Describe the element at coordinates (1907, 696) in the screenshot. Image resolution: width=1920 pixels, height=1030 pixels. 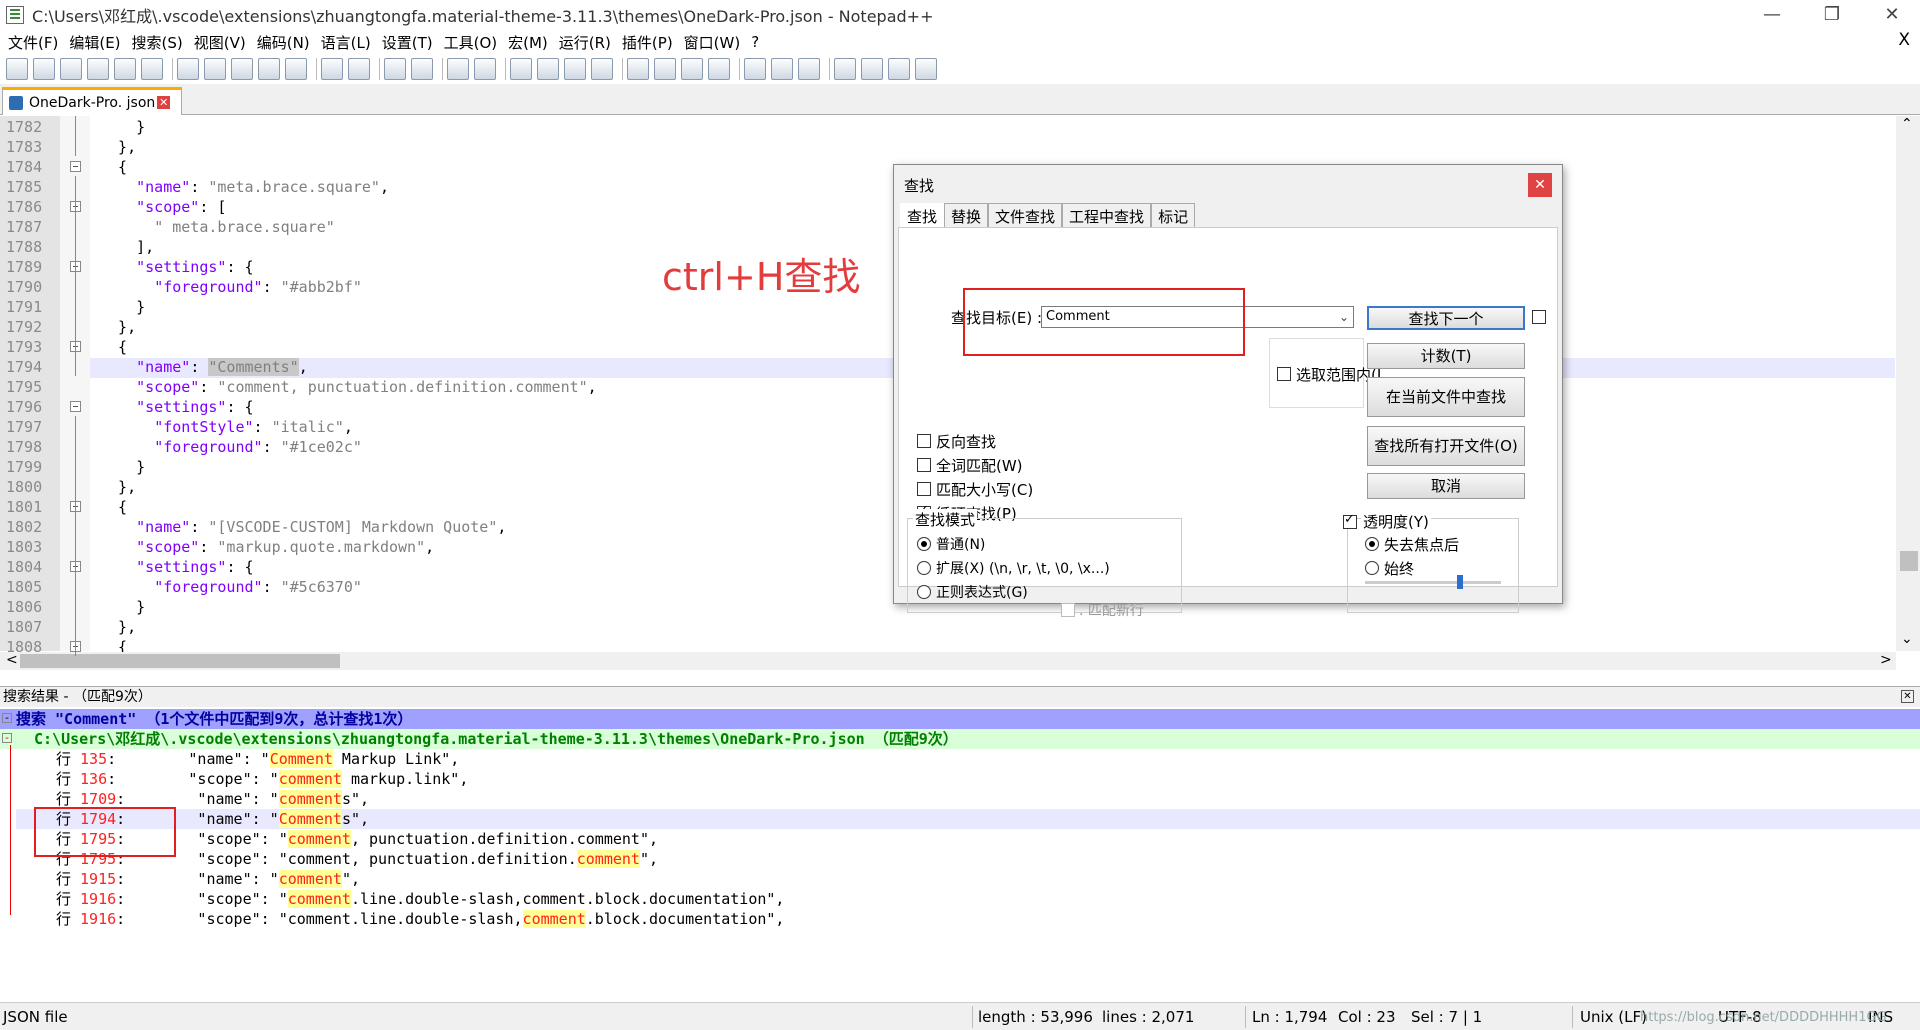
I see `results-close-button: ✕` at that location.